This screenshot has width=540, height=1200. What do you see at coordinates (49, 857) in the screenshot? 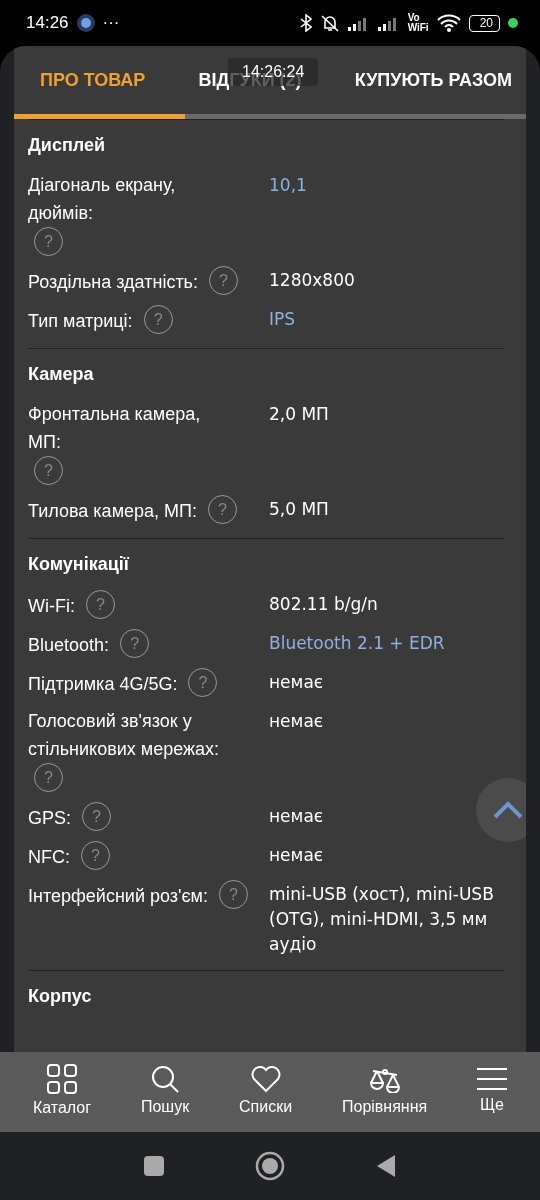
I see `spec-label: NFC:` at bounding box center [49, 857].